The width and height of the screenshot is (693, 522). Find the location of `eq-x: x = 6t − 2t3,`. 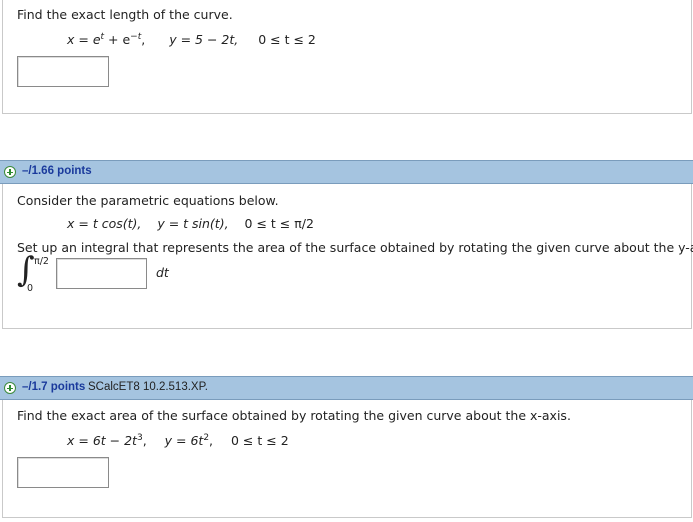

eq-x: x = 6t − 2t3, is located at coordinates (107, 441).